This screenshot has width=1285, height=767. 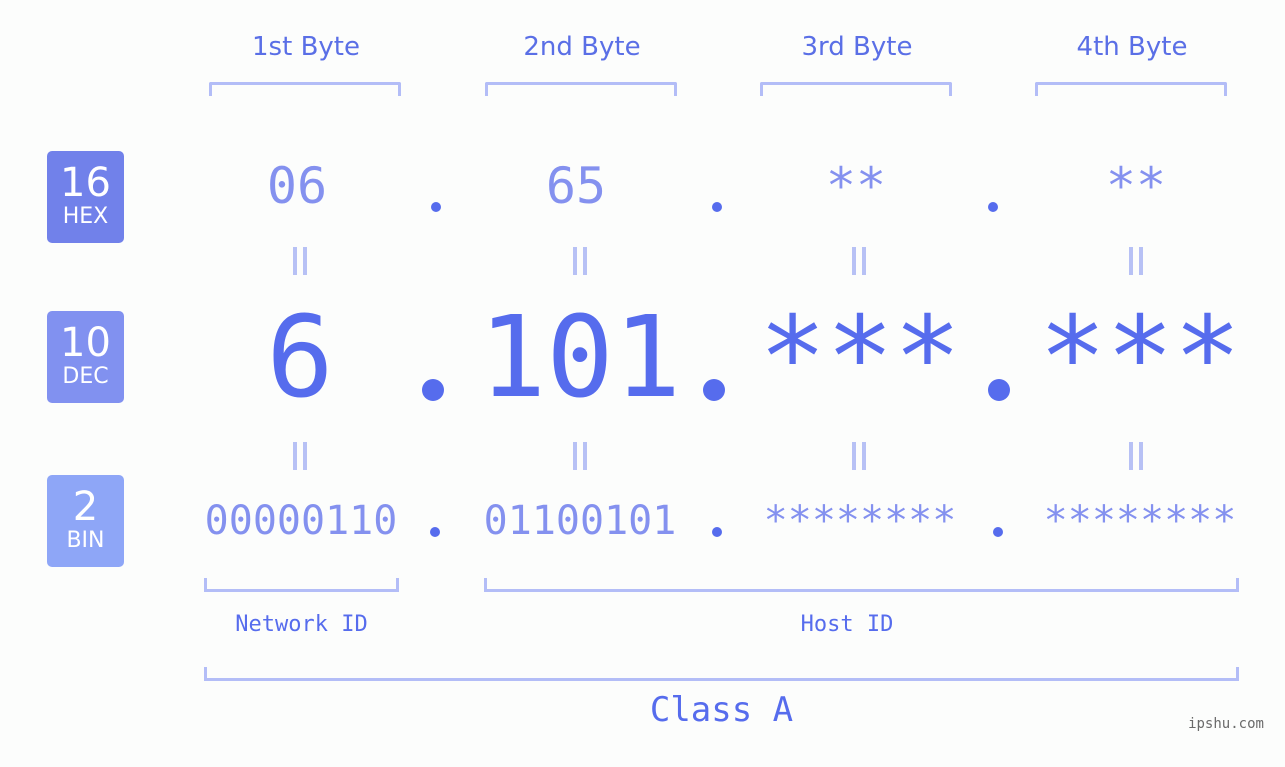 What do you see at coordinates (301, 521) in the screenshot?
I see `bin-value-1: 00000110` at bounding box center [301, 521].